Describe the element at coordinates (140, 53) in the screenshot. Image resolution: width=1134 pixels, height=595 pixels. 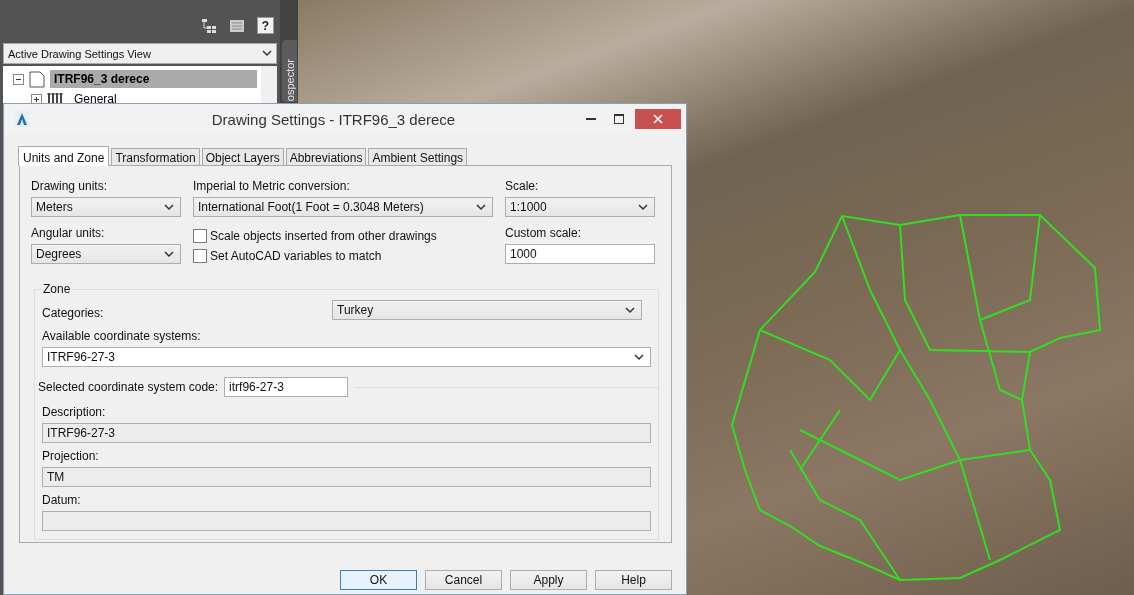
I see `view-dropdown: Active Drawing Settings View` at that location.